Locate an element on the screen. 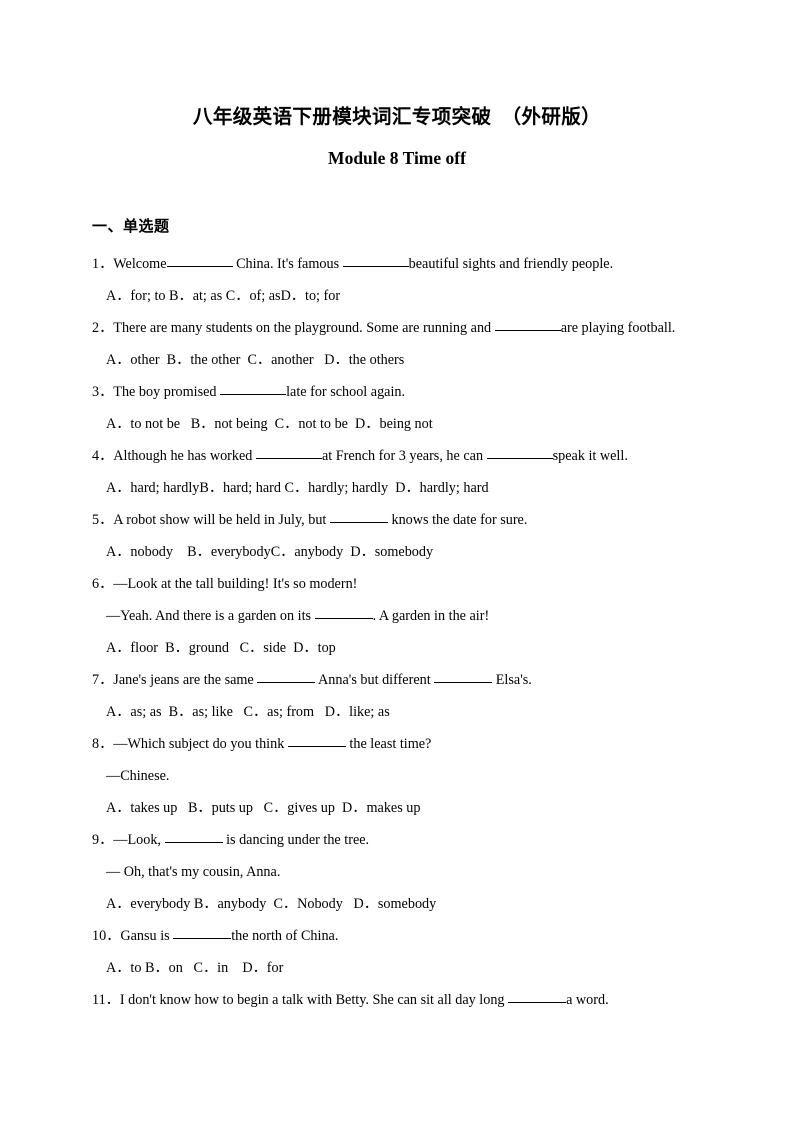 This screenshot has width=794, height=1123. question-options: A．floor B．ground C．side D．top is located at coordinates (221, 648).